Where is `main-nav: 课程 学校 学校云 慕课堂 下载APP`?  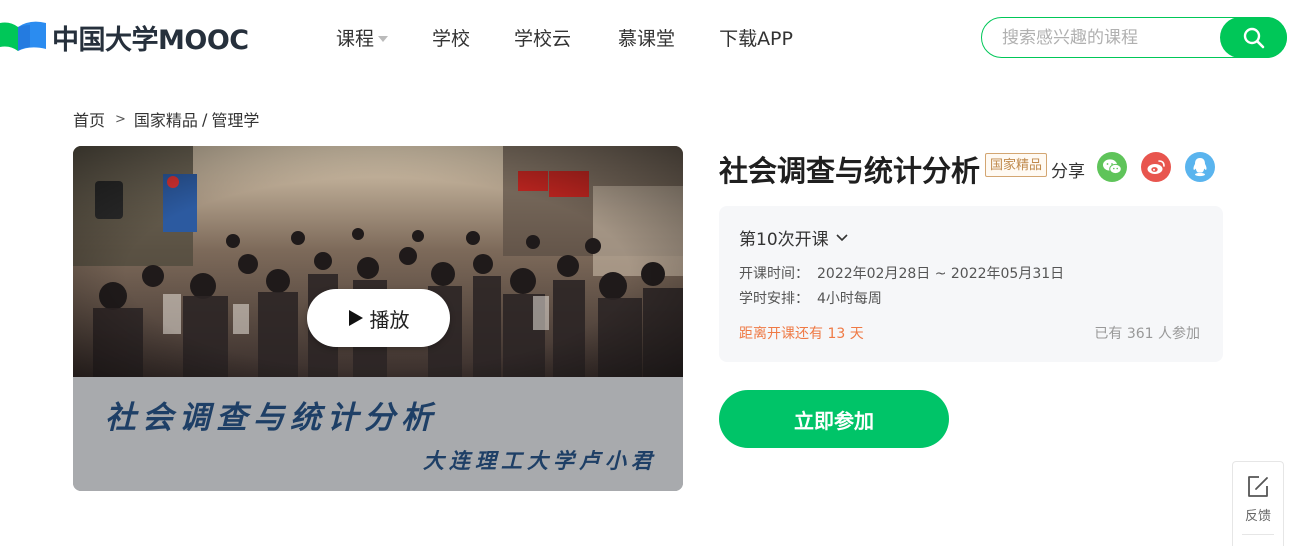 main-nav: 课程 学校 学校云 慕课堂 下载APP is located at coordinates (586, 37).